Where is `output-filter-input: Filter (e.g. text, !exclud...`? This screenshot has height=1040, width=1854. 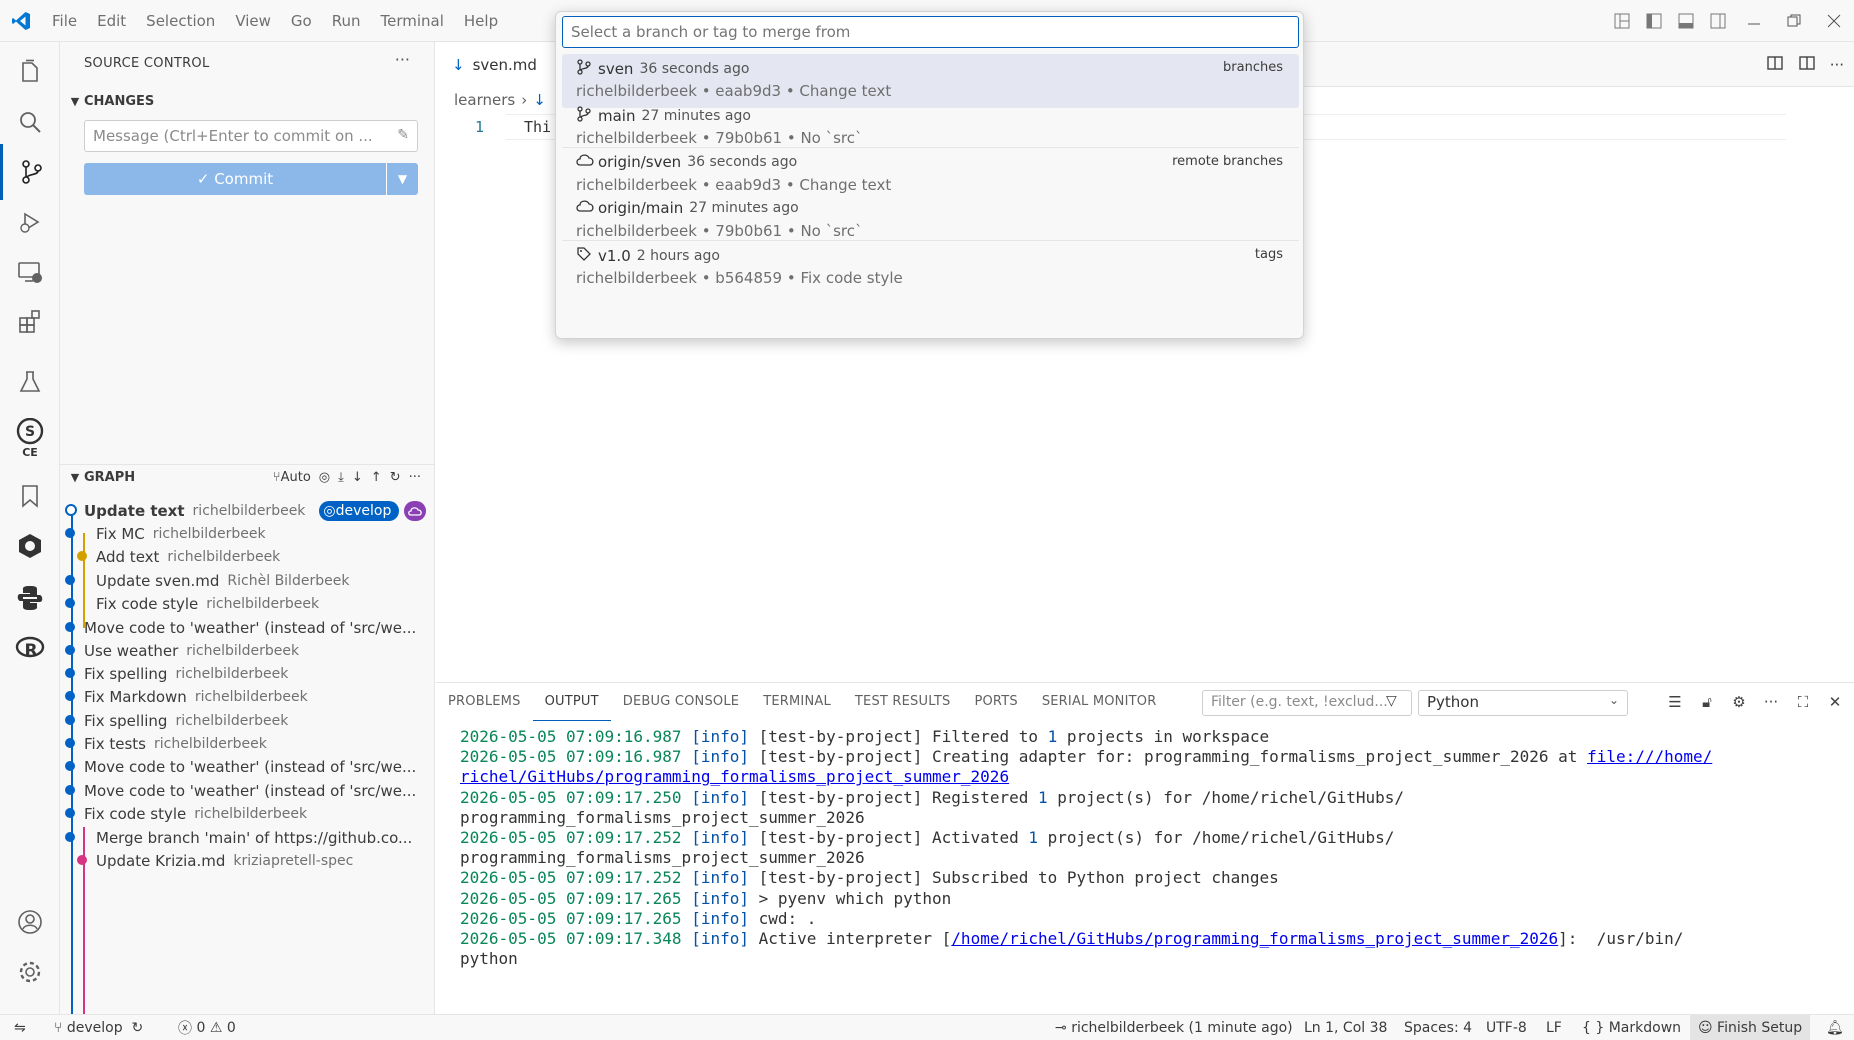 output-filter-input: Filter (e.g. text, !exclud... is located at coordinates (1307, 703).